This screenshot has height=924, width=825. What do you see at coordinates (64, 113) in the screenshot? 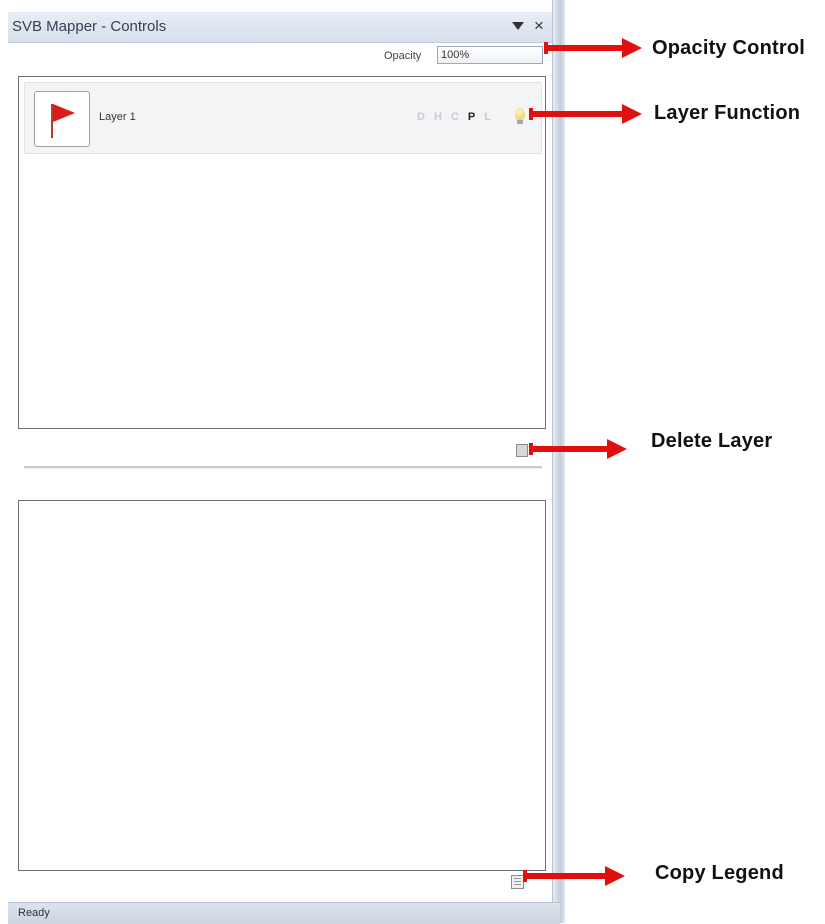
I see `flag-cloth` at bounding box center [64, 113].